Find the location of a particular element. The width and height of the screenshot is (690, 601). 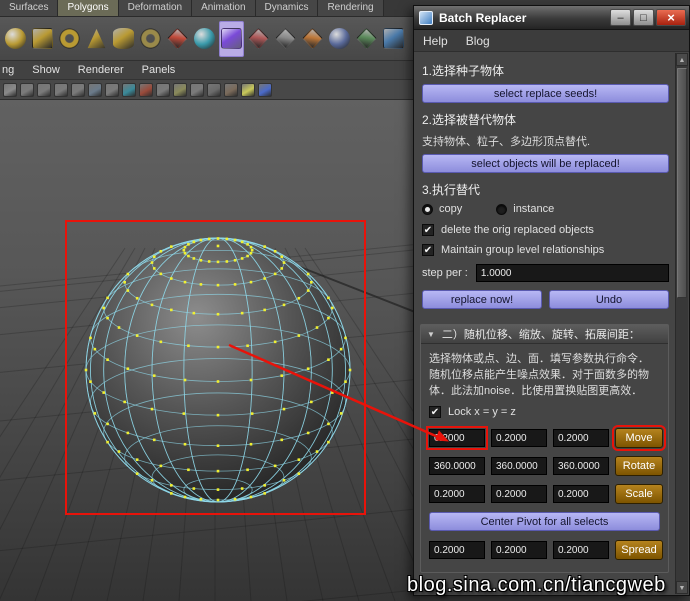

scale-y-input is located at coordinates (519, 494).